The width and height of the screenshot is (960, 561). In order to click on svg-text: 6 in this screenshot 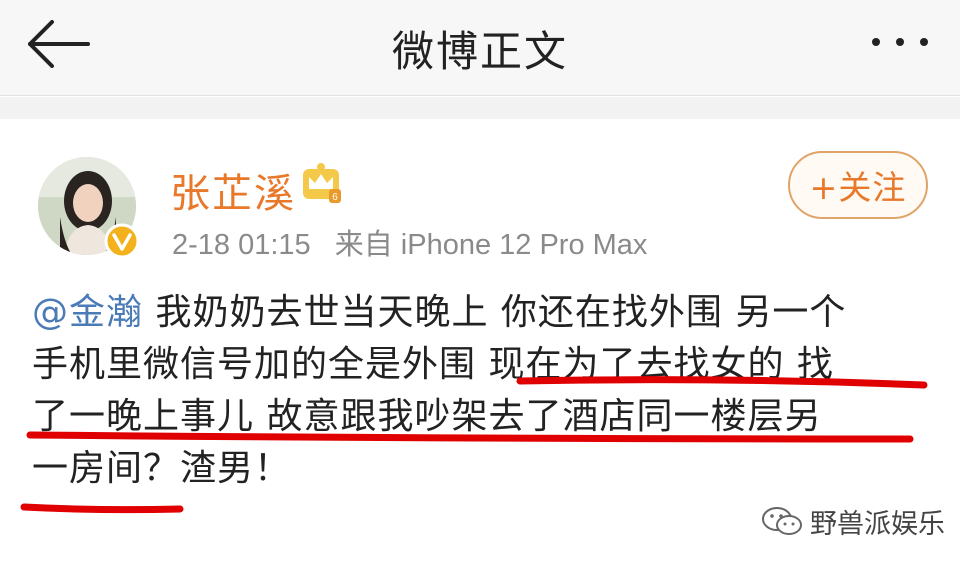, I will do `click(335, 197)`.